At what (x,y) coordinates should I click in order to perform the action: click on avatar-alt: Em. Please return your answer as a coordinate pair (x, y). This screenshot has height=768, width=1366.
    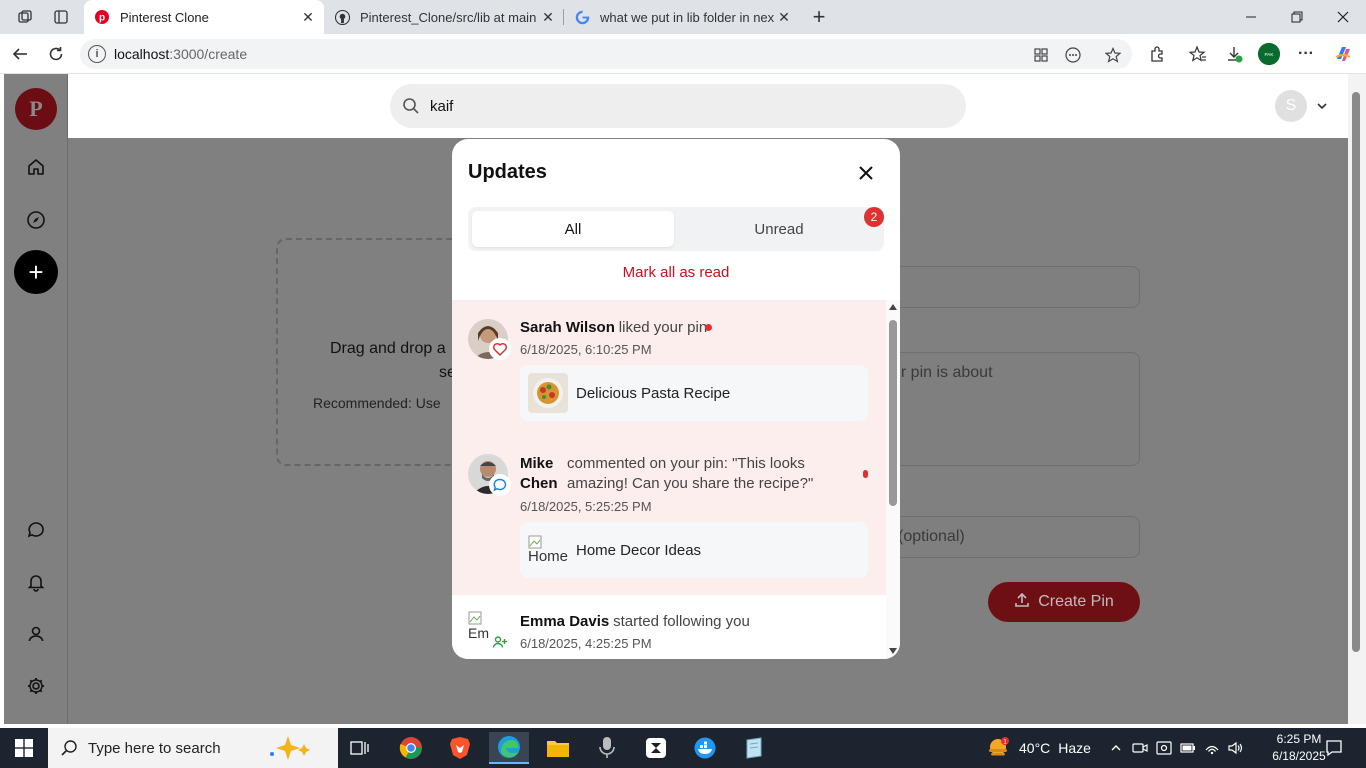
    Looking at the image, I should click on (478, 633).